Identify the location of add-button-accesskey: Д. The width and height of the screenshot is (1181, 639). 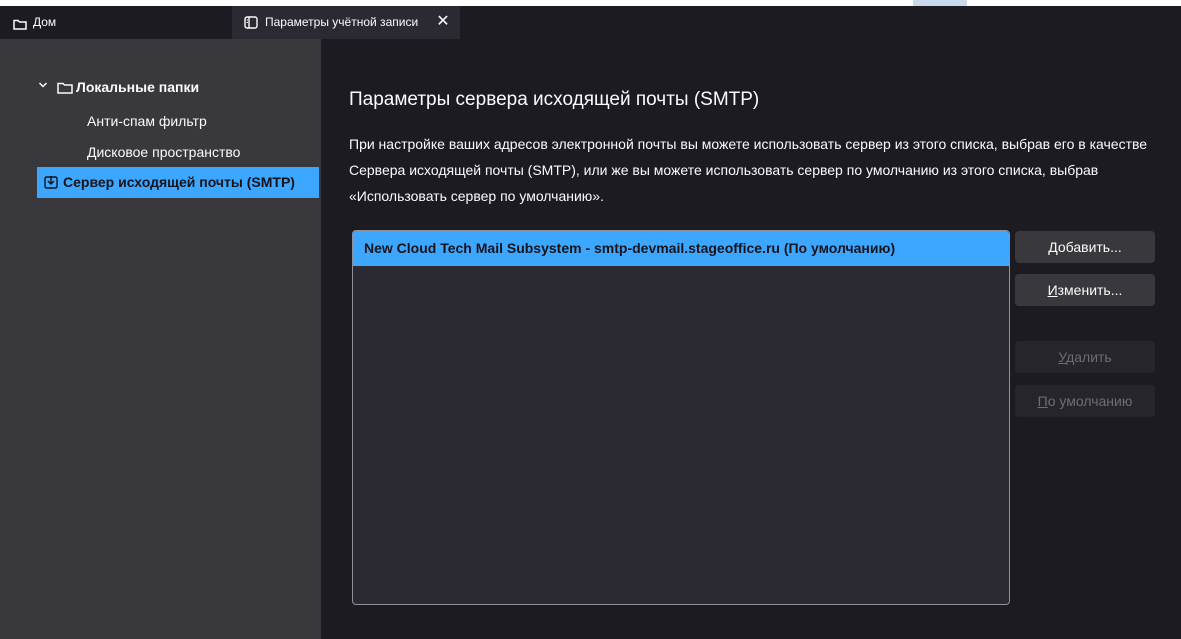
(1053, 247).